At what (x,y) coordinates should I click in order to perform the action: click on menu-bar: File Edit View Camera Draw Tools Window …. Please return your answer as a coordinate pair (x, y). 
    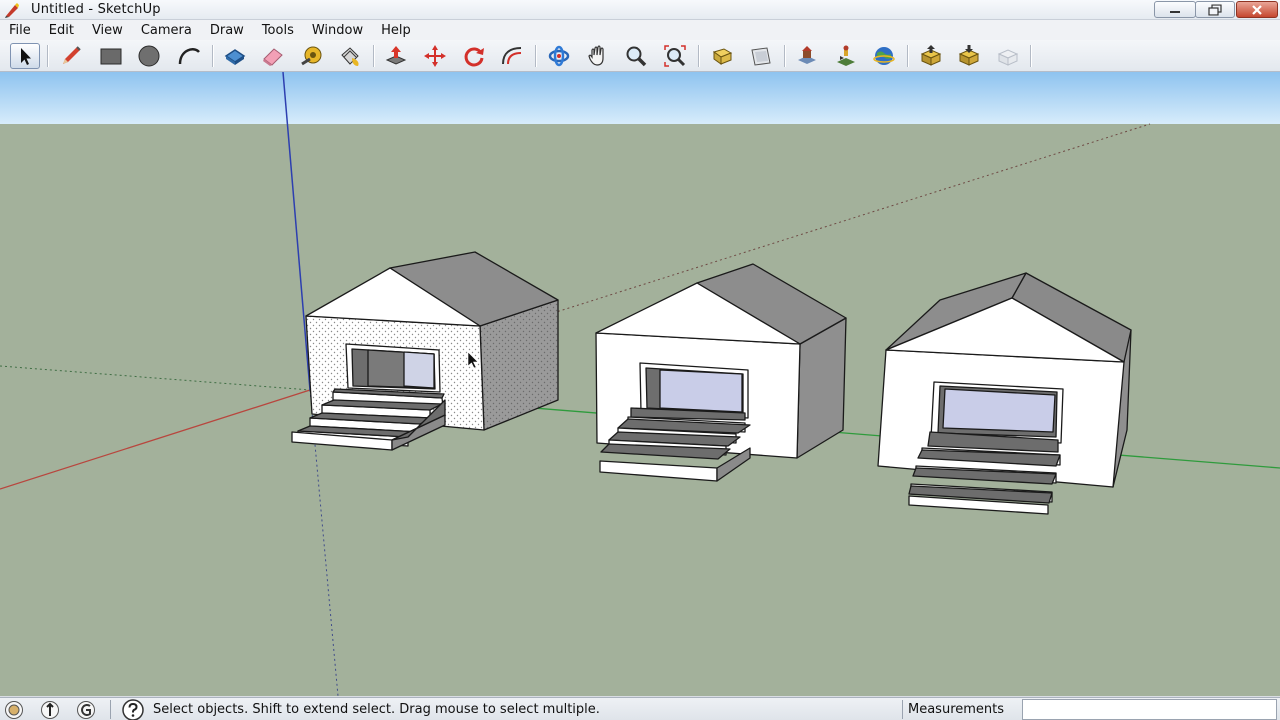
    Looking at the image, I should click on (640, 30).